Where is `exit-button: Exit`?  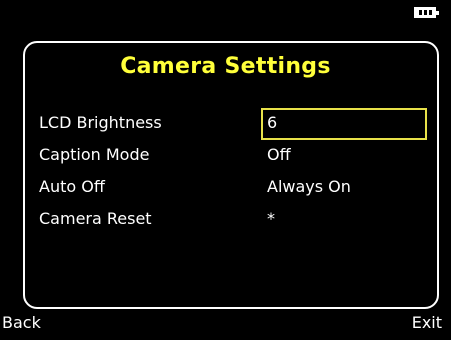 exit-button: Exit is located at coordinates (427, 322).